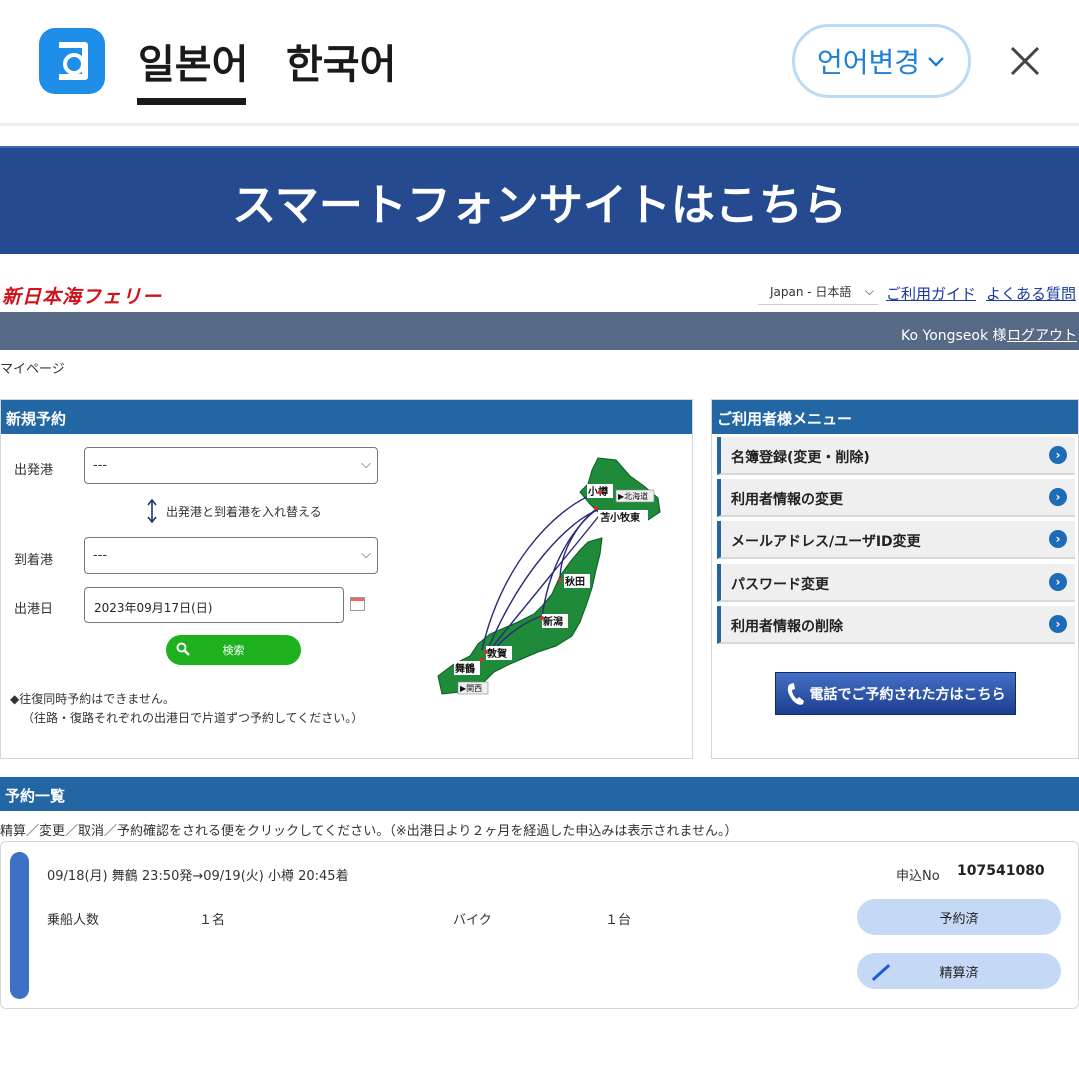  Describe the element at coordinates (183, 649) in the screenshot. I see `search-icon` at that location.